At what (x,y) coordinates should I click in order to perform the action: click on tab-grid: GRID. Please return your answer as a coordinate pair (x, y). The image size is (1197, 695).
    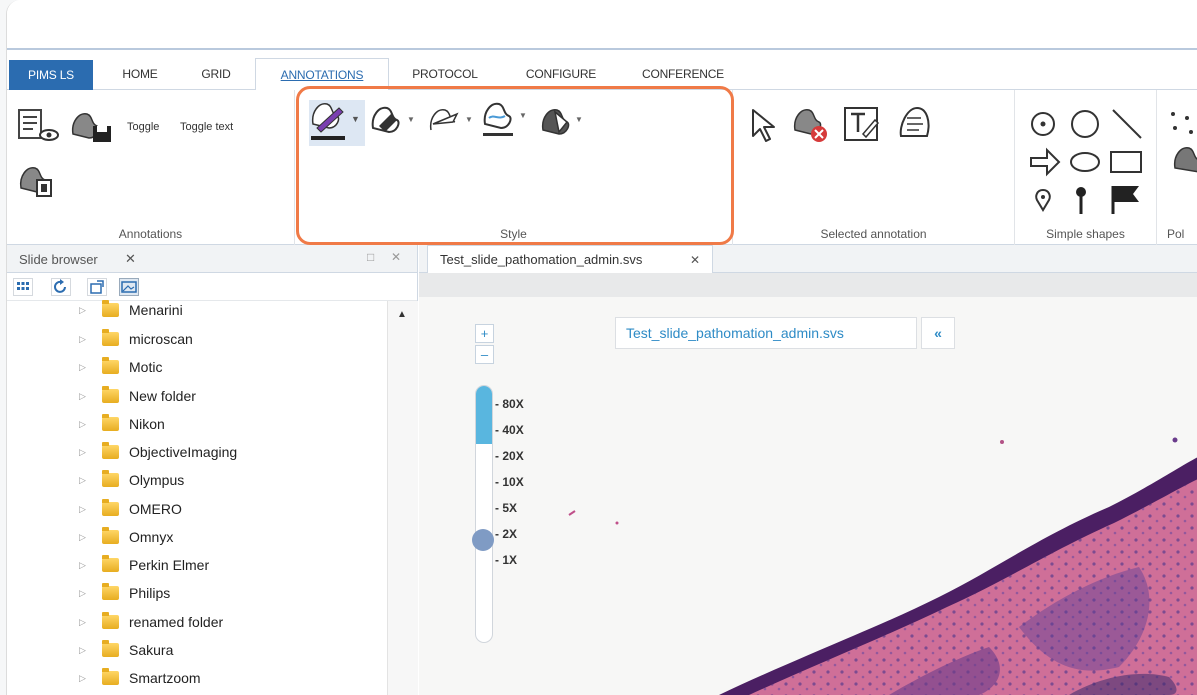
    Looking at the image, I should click on (216, 74).